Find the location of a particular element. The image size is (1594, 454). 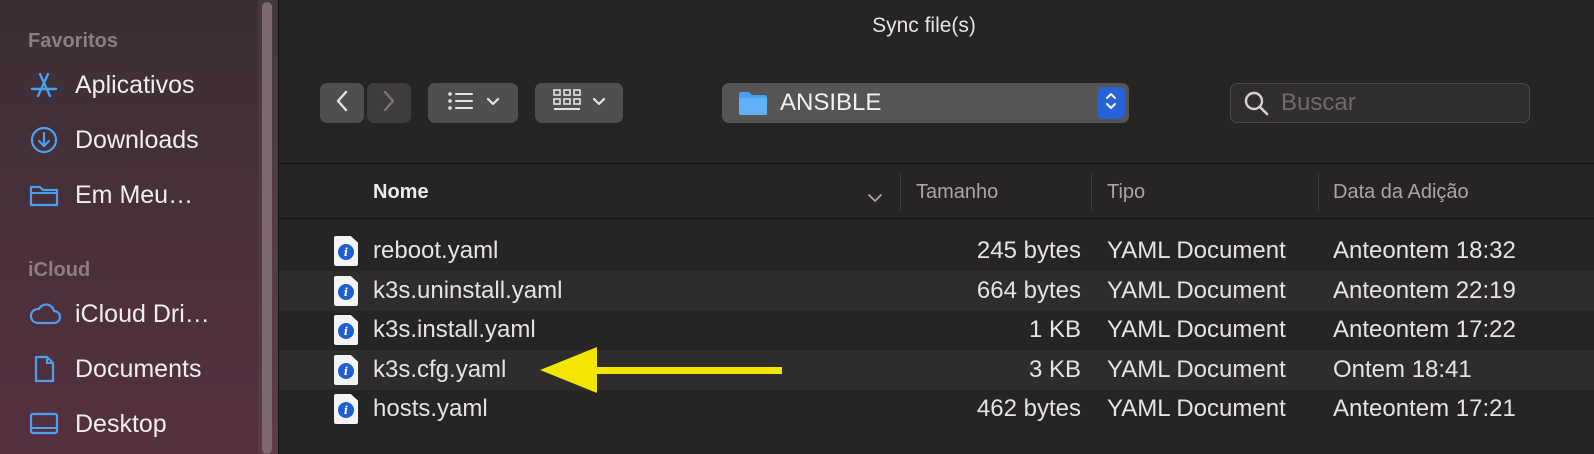

document-icon is located at coordinates (45, 369).